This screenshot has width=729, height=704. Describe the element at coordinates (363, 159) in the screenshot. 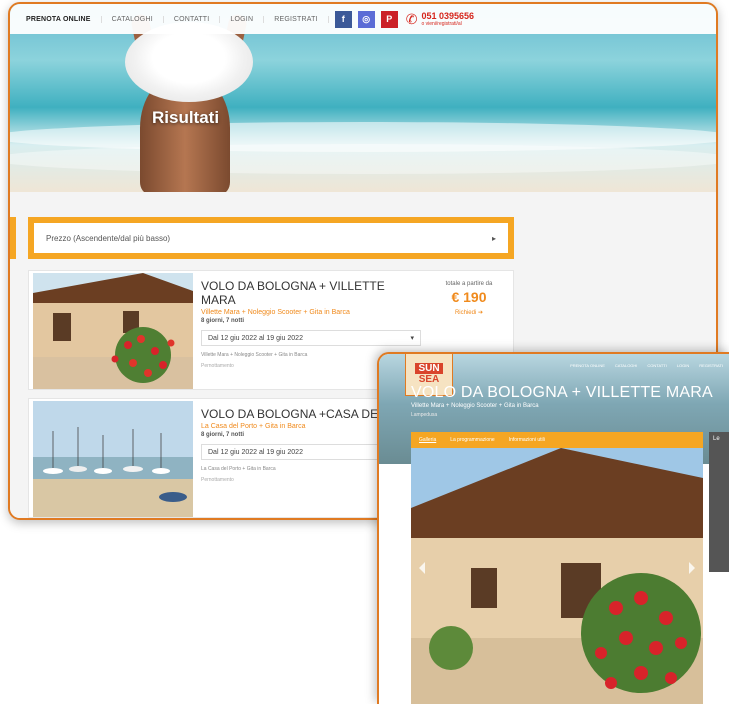

I see `hero-wave` at that location.